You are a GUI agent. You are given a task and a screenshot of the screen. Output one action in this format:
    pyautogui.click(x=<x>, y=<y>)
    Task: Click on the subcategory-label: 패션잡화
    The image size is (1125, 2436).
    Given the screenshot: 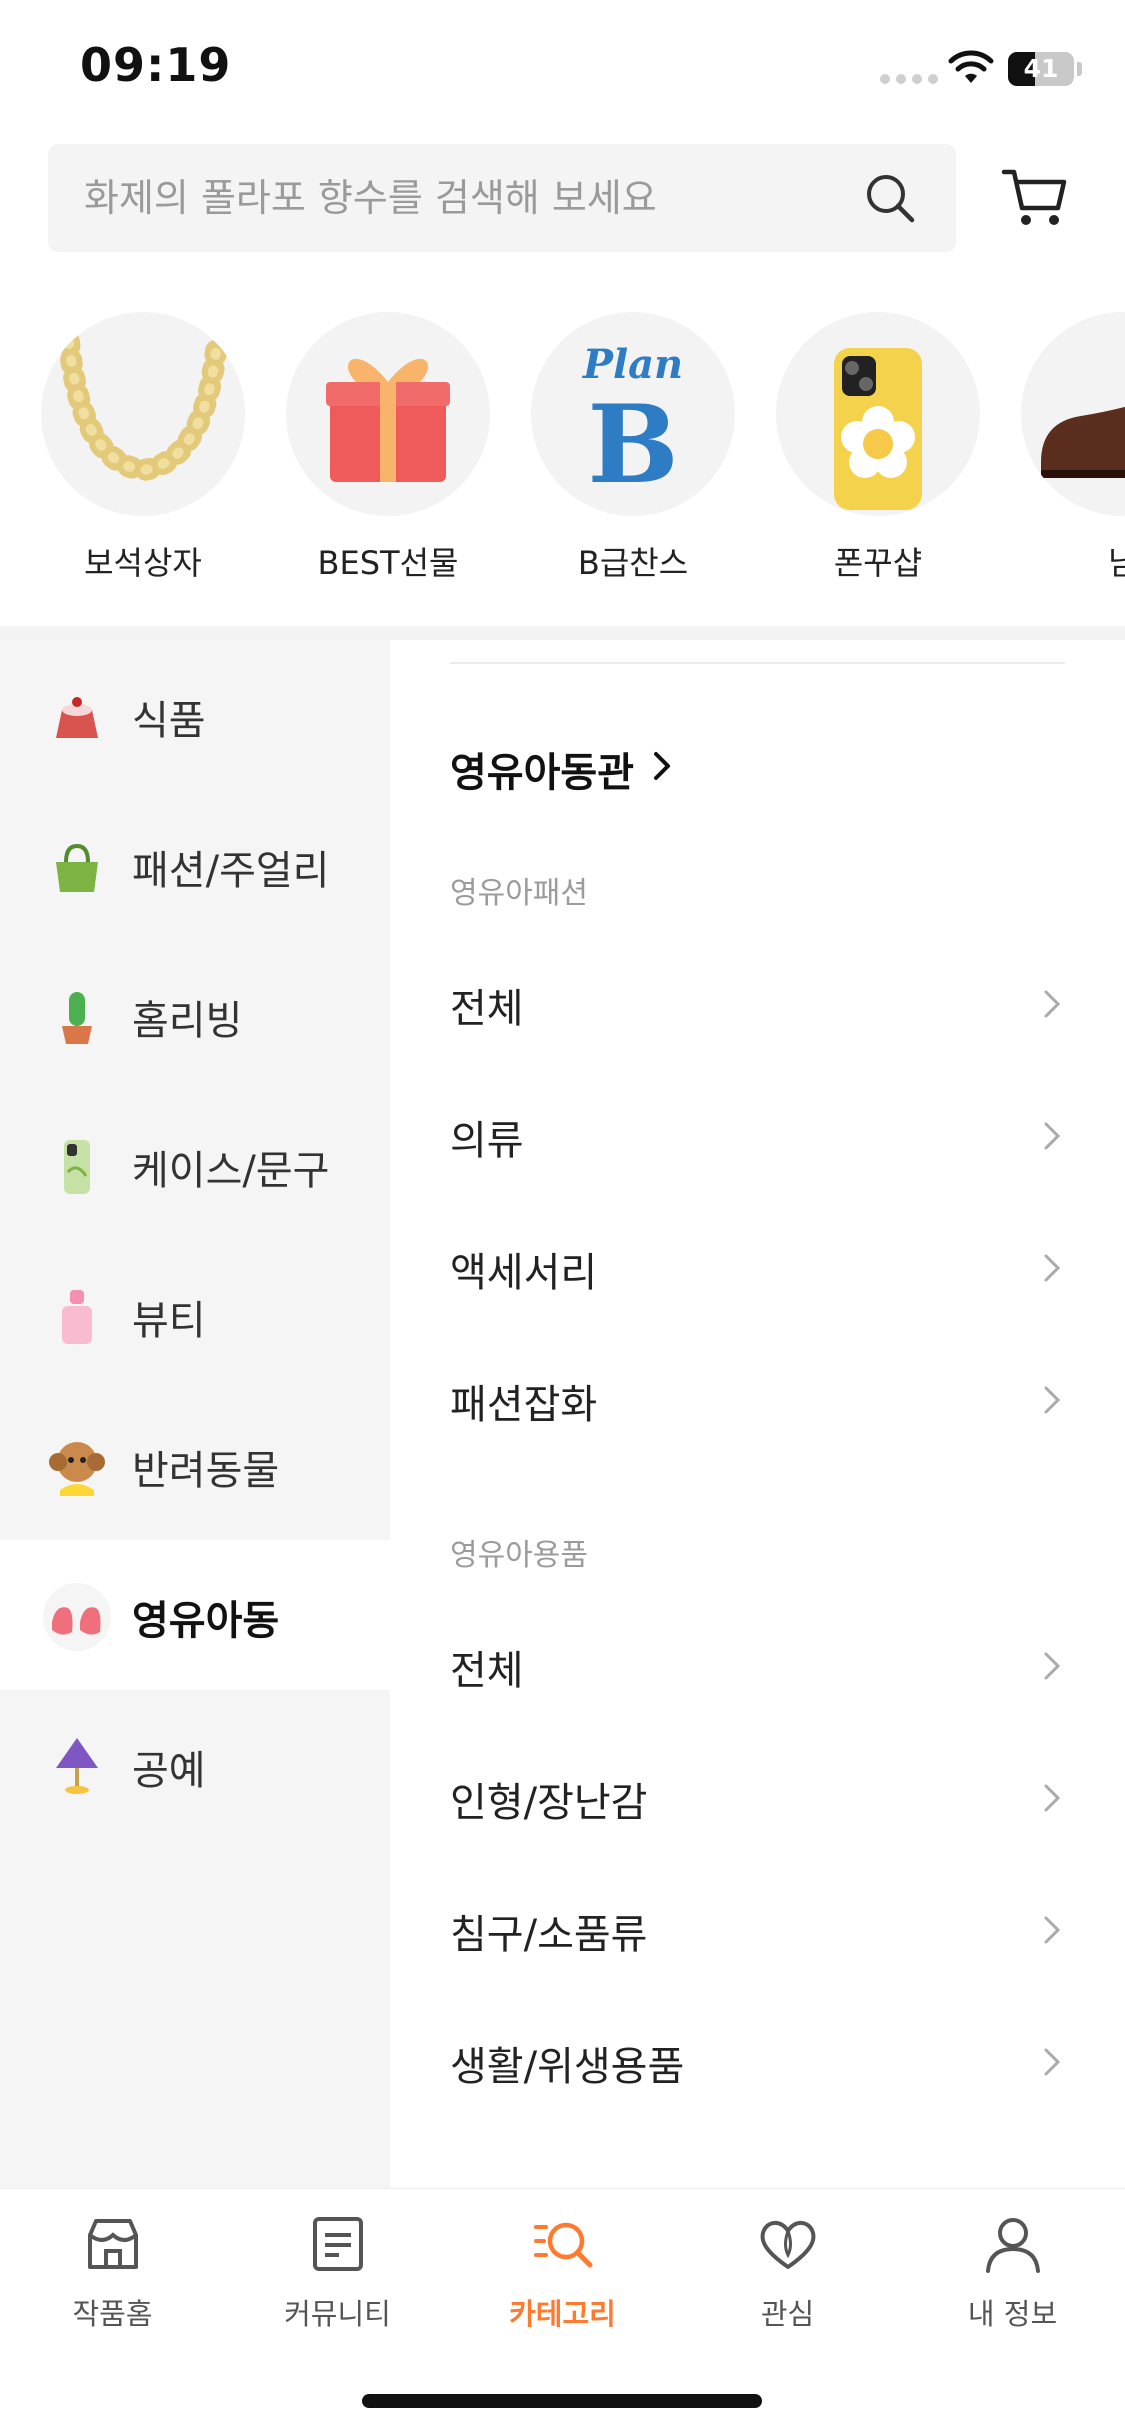 What is the action you would take?
    pyautogui.click(x=524, y=1405)
    